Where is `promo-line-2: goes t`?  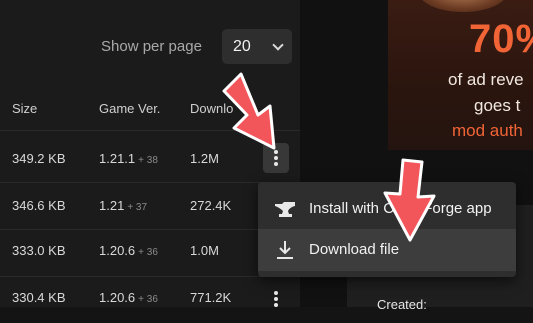 promo-line-2: goes t is located at coordinates (497, 105).